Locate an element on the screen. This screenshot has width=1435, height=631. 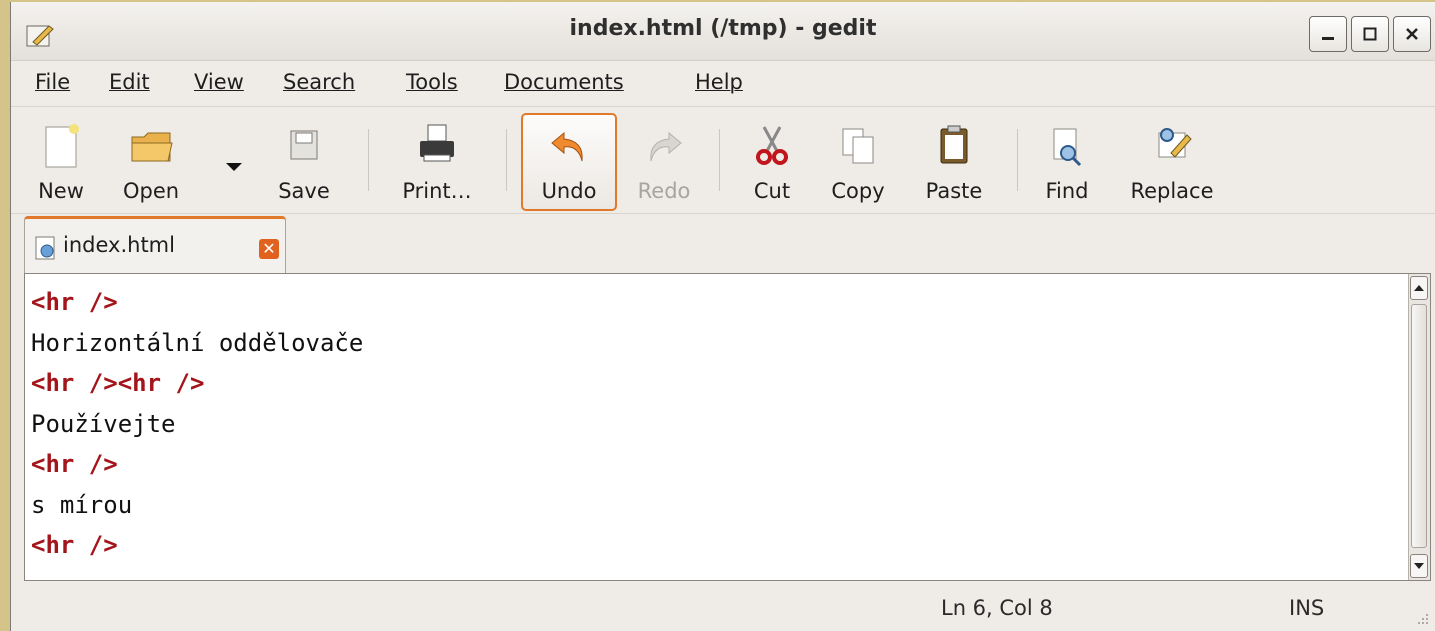
text-token: s mírou is located at coordinates (82, 504).